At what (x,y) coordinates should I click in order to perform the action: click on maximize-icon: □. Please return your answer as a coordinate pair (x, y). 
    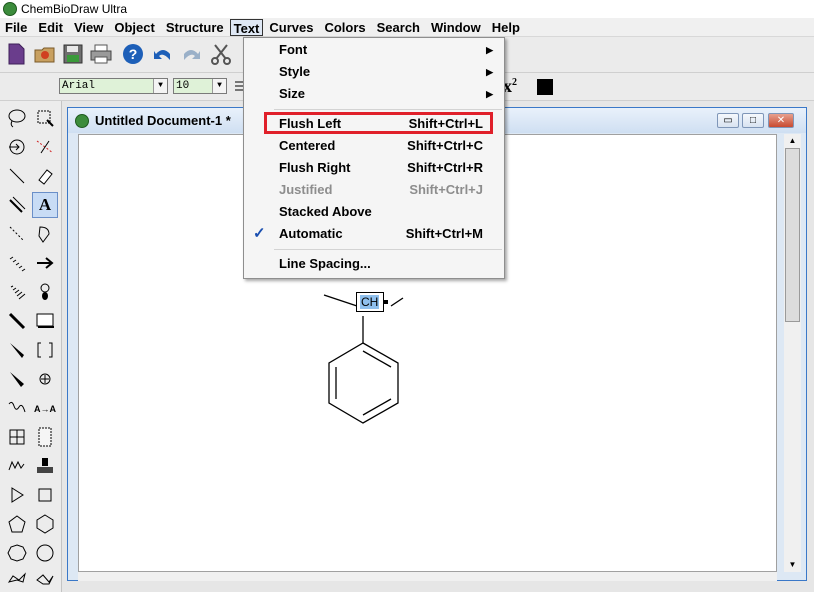
    Looking at the image, I should click on (753, 120).